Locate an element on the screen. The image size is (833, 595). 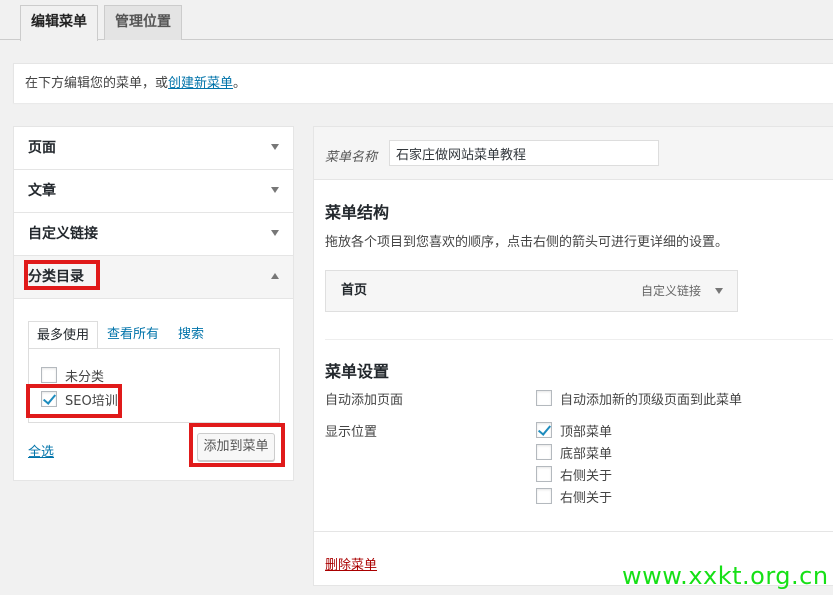
menu-structure-title: 菜单结构 is located at coordinates (357, 212).